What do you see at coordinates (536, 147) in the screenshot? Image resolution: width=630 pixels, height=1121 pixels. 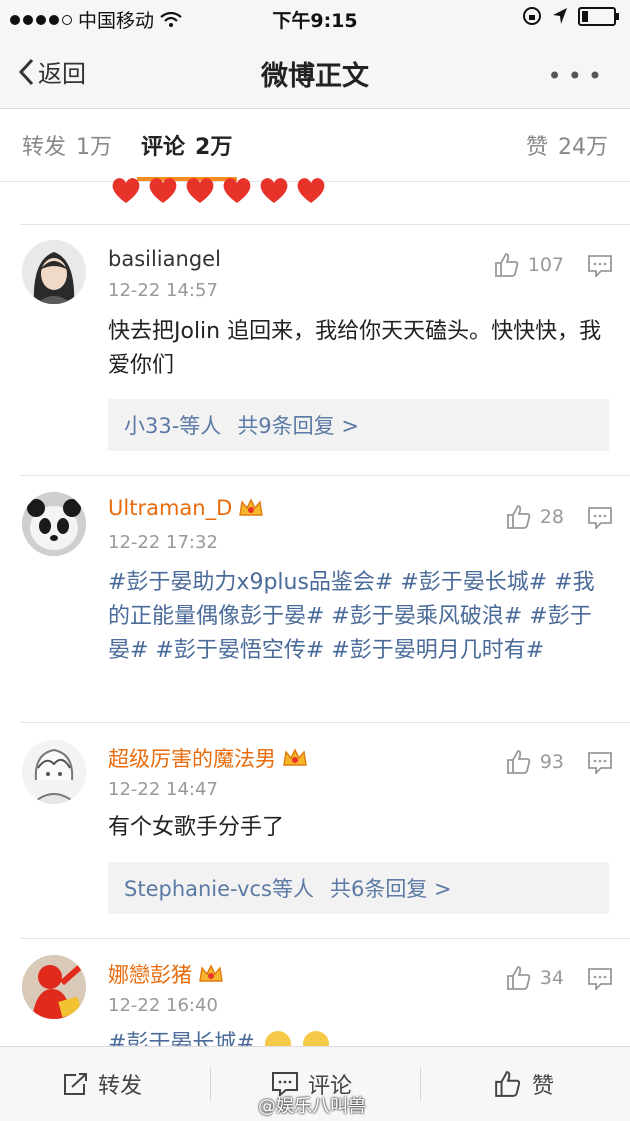 I see `tab-like-label: 赞` at bounding box center [536, 147].